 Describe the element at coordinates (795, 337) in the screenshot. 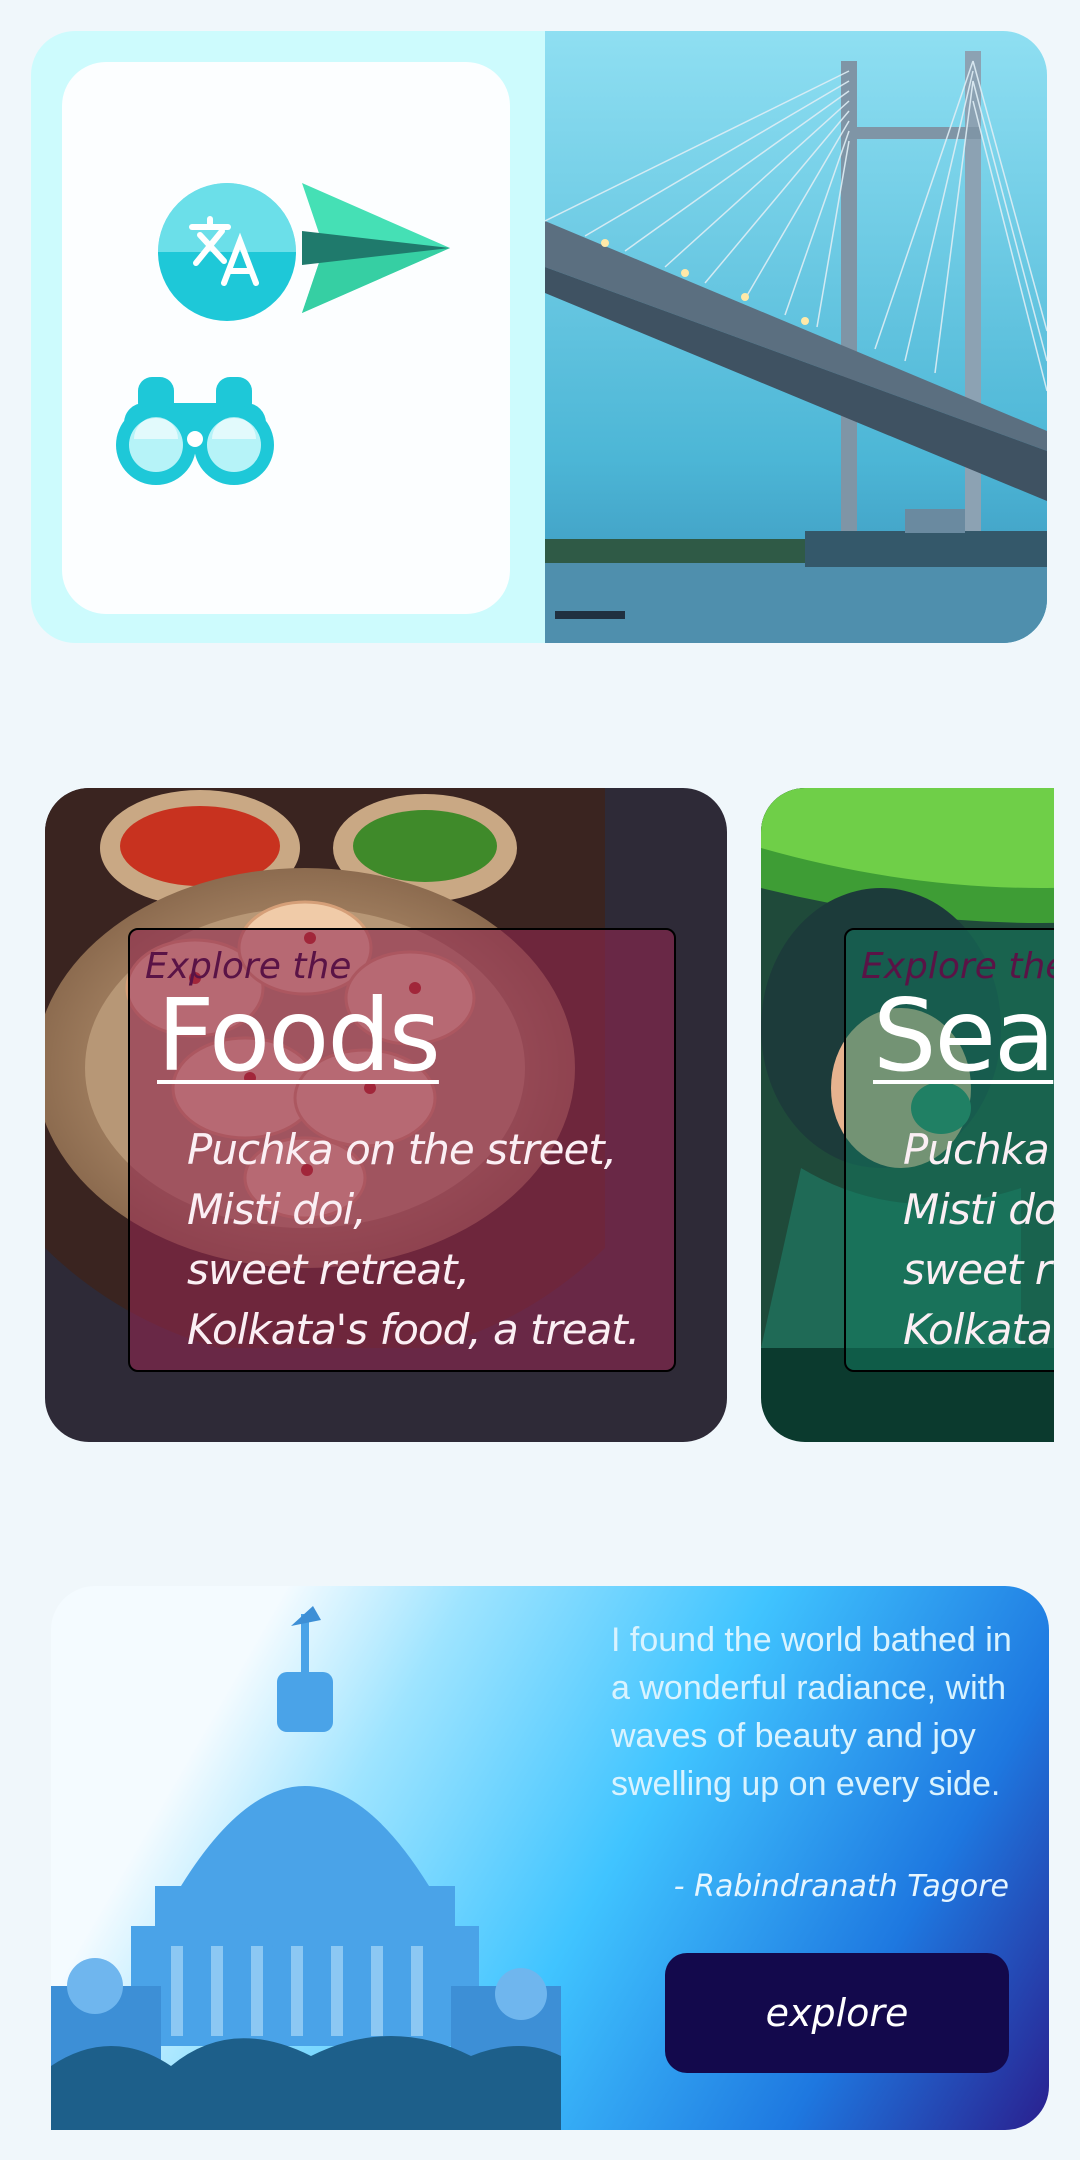

I see `bridge-image` at that location.